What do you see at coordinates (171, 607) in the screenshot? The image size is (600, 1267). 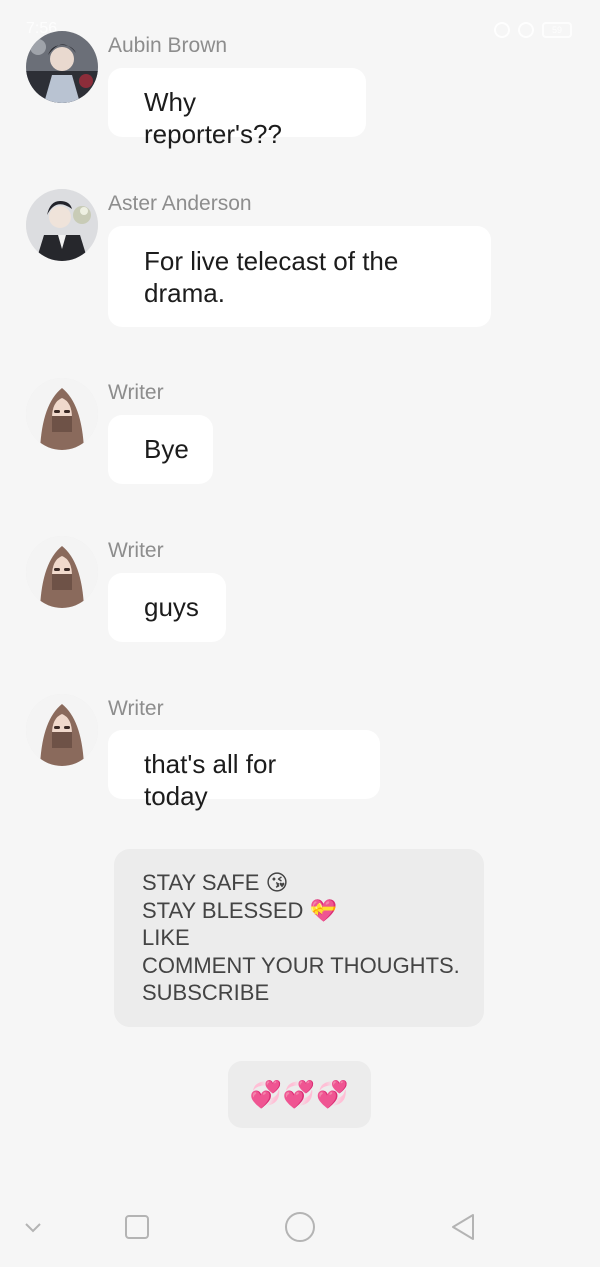 I see `message-text: guys` at bounding box center [171, 607].